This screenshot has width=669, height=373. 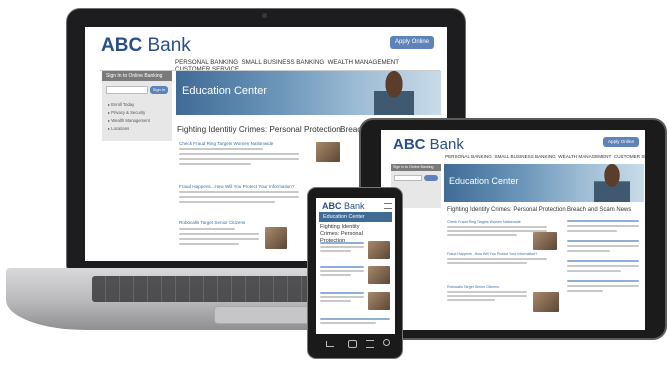 I want to click on laptop-trackpad, so click(x=266, y=315).